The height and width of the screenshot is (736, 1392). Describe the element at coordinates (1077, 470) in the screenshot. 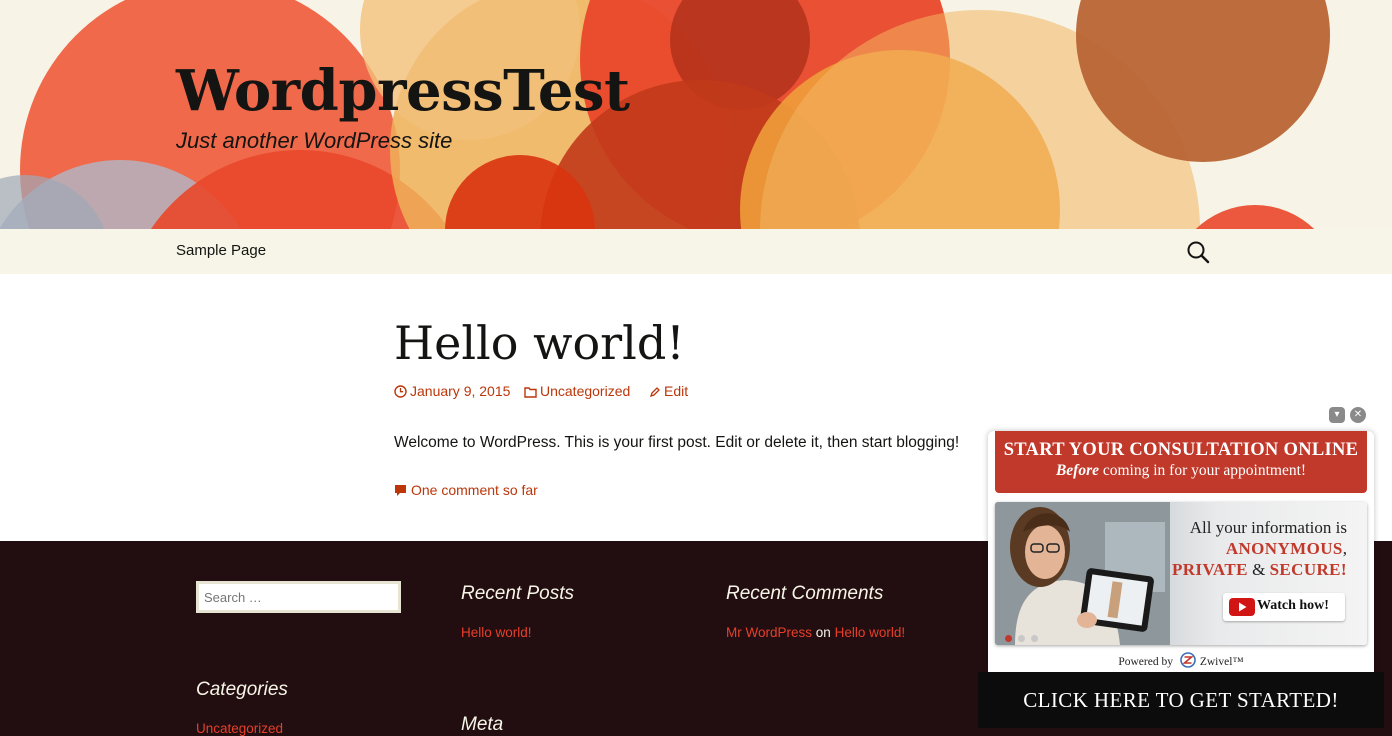

I see `ad-sub-emphasis: Before` at that location.